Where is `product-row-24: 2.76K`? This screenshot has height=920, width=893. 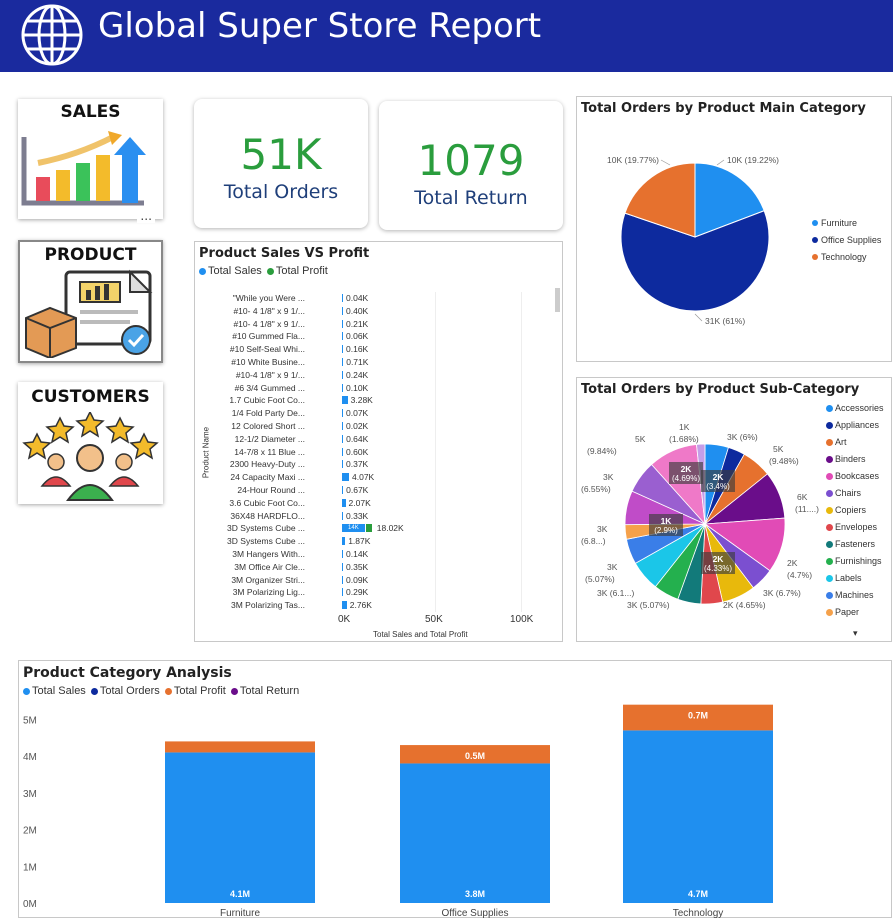 product-row-24: 2.76K is located at coordinates (449, 605).